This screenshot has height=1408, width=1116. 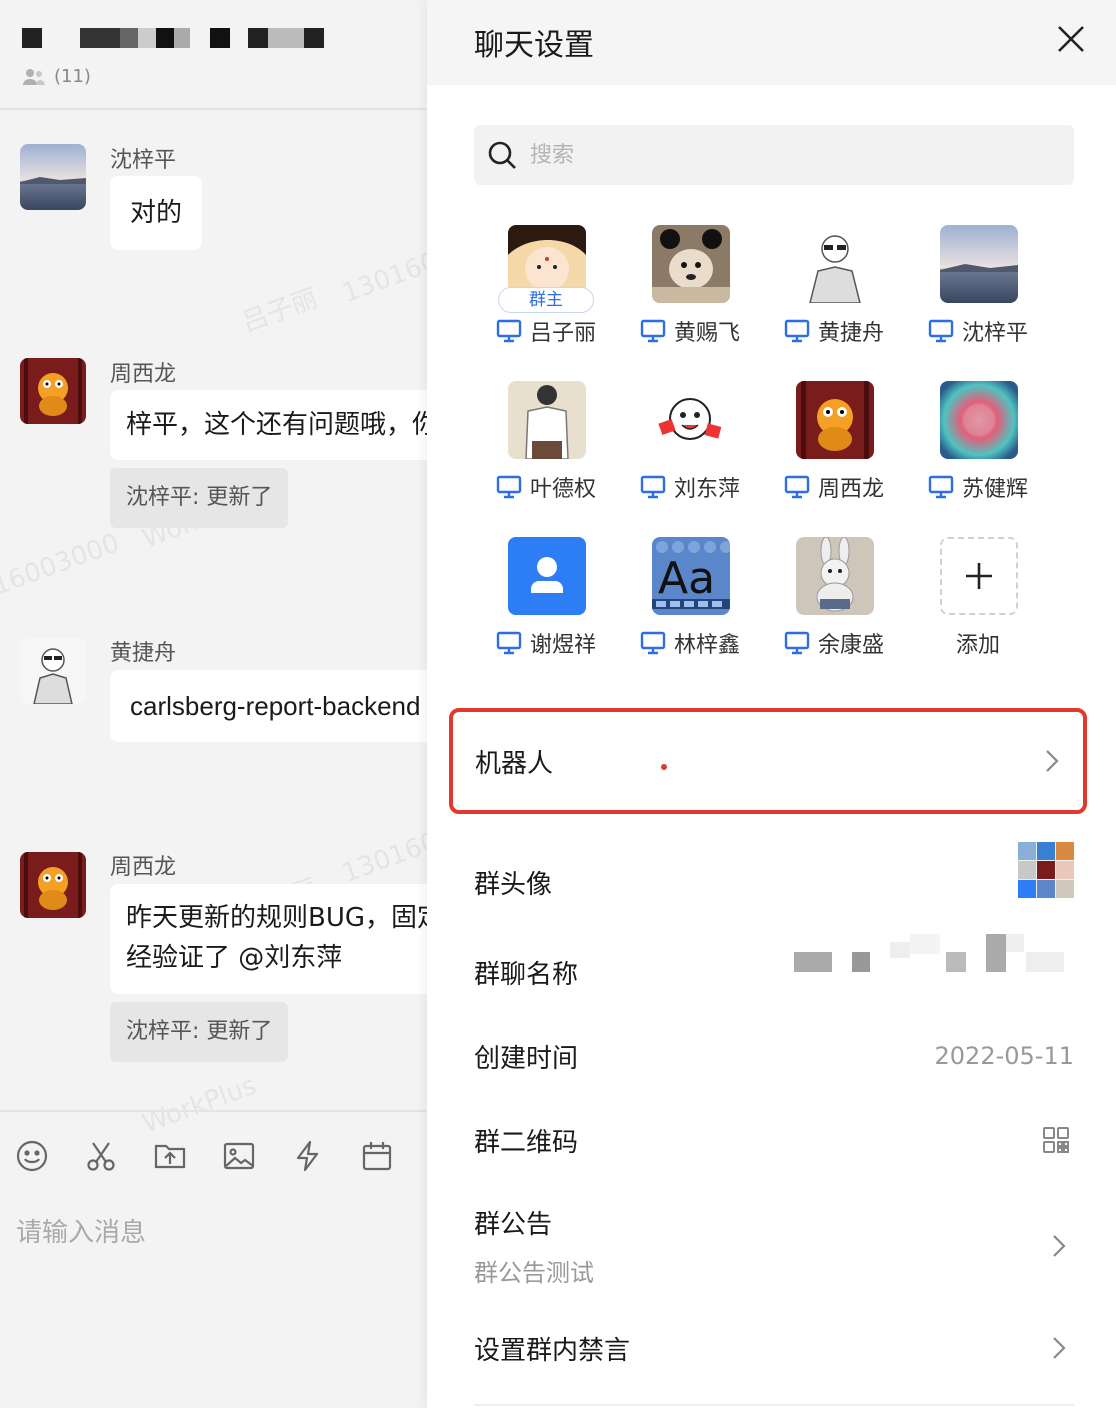 I want to click on message-bubble: 梓平，这个还有问题哦，你, so click(x=268, y=425).